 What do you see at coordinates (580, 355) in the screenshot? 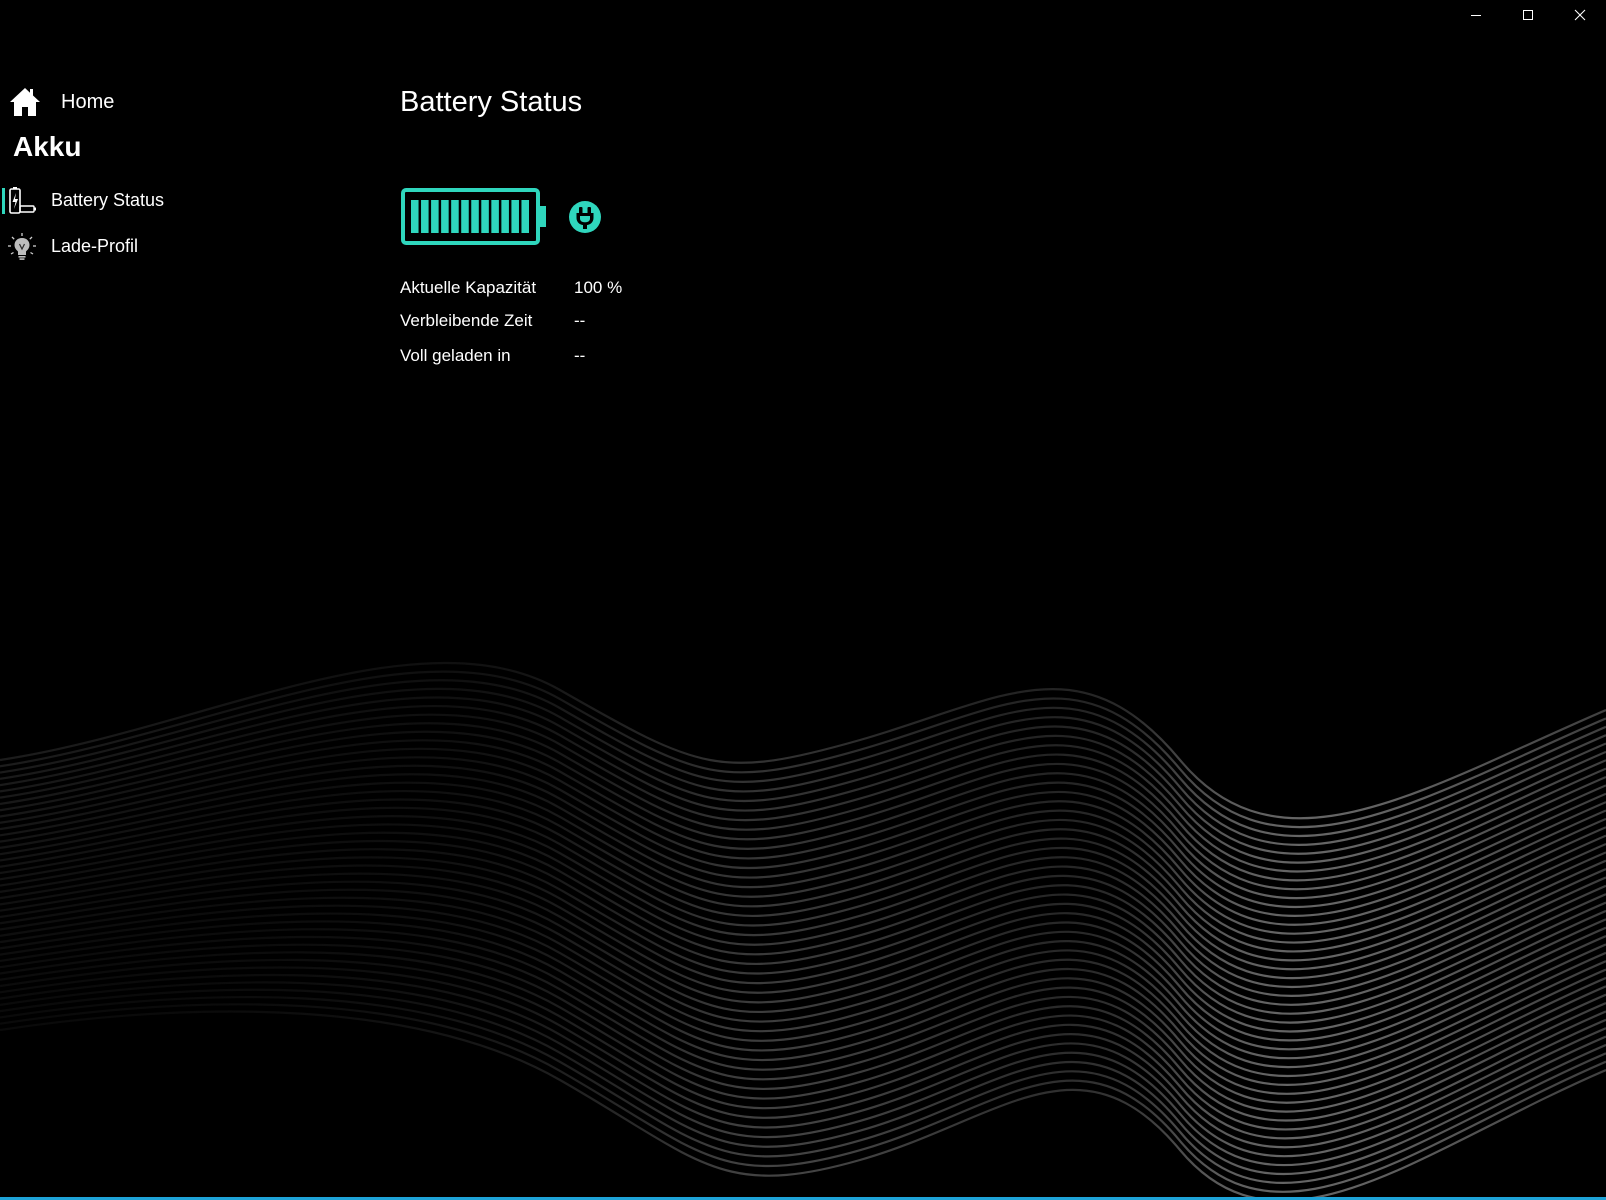
I see `full-charge-time-value: --` at bounding box center [580, 355].